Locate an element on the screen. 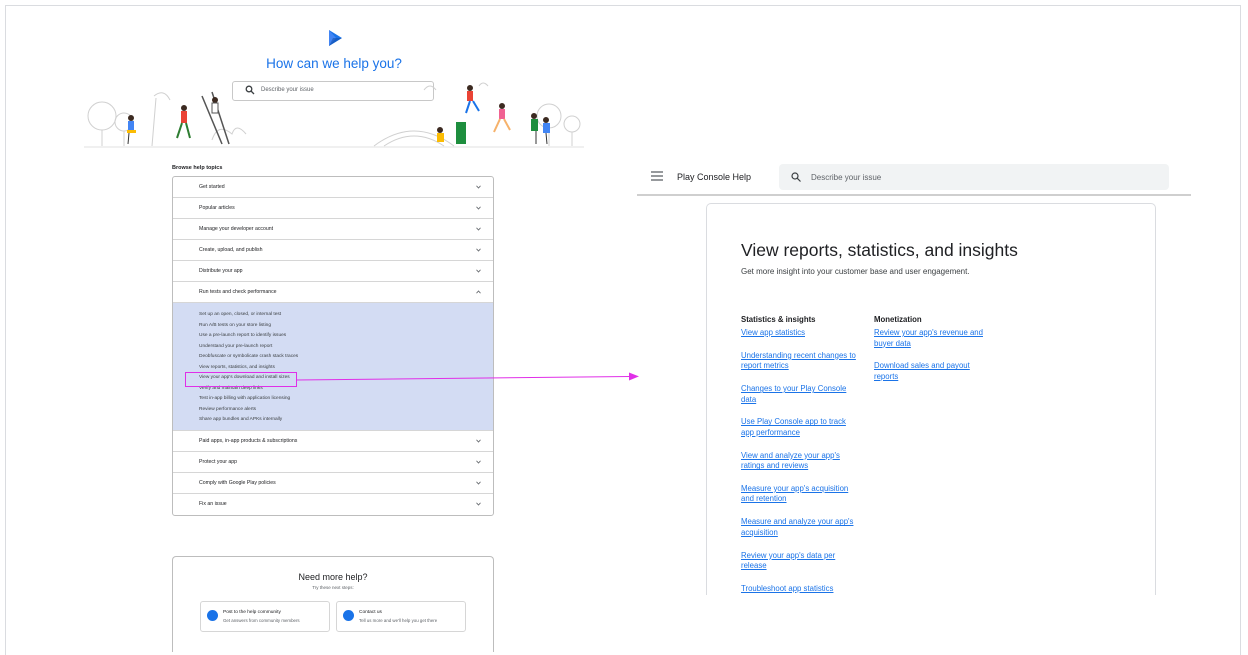 Image resolution: width=1248 pixels, height=655 pixels. article-title: View reports, statistics, and insights is located at coordinates (879, 250).